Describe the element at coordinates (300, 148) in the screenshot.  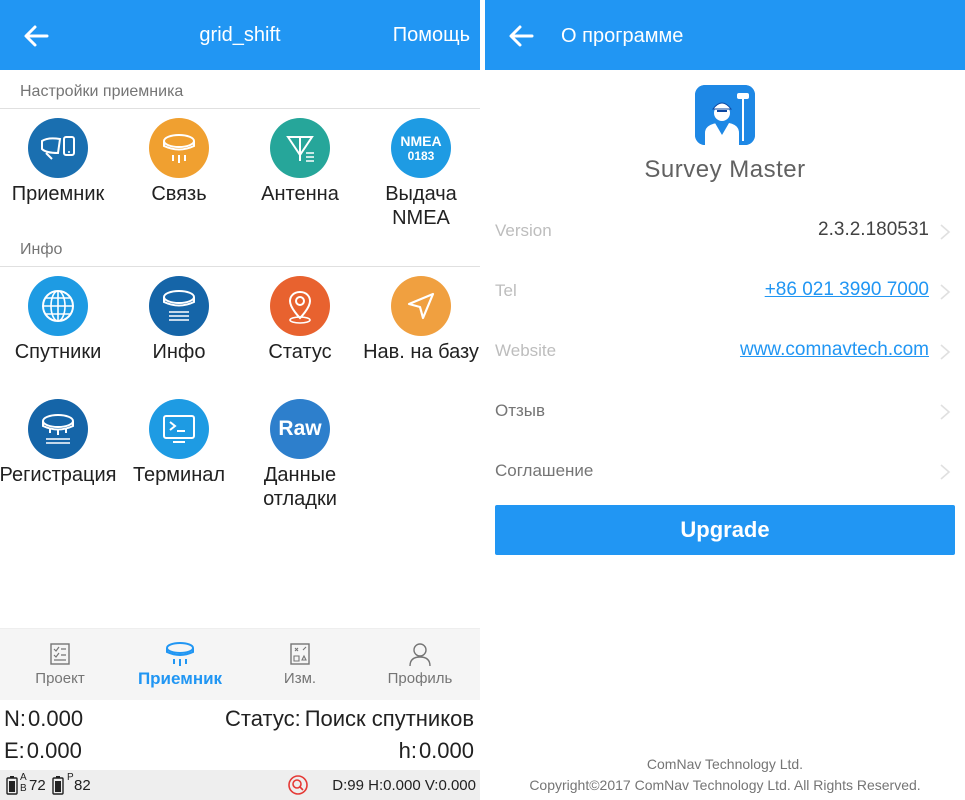
I see `antenna-icon` at that location.